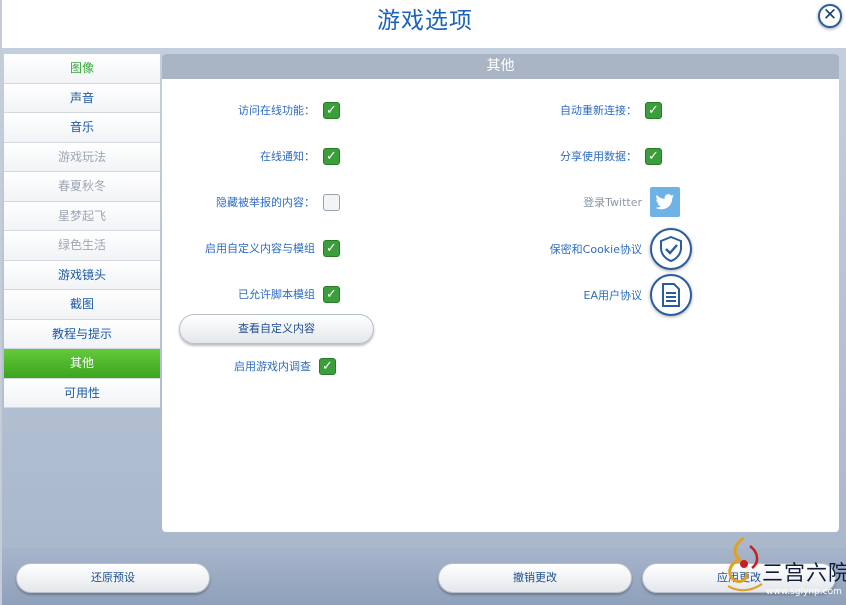 The image size is (846, 605). Describe the element at coordinates (276, 294) in the screenshot. I see `option-label: 已允许脚本模组` at that location.